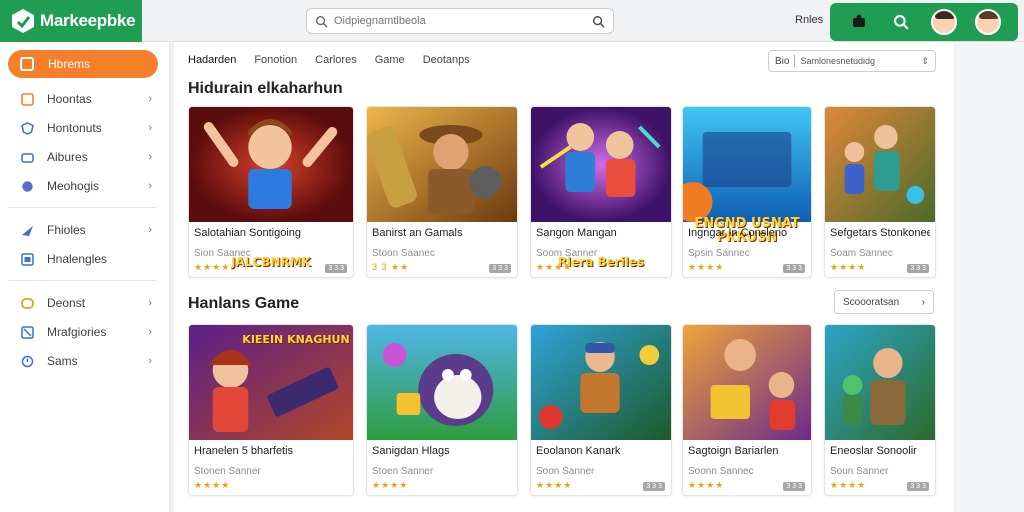 The height and width of the screenshot is (512, 1024). I want to click on logo-text: Markeepbke, so click(88, 20).